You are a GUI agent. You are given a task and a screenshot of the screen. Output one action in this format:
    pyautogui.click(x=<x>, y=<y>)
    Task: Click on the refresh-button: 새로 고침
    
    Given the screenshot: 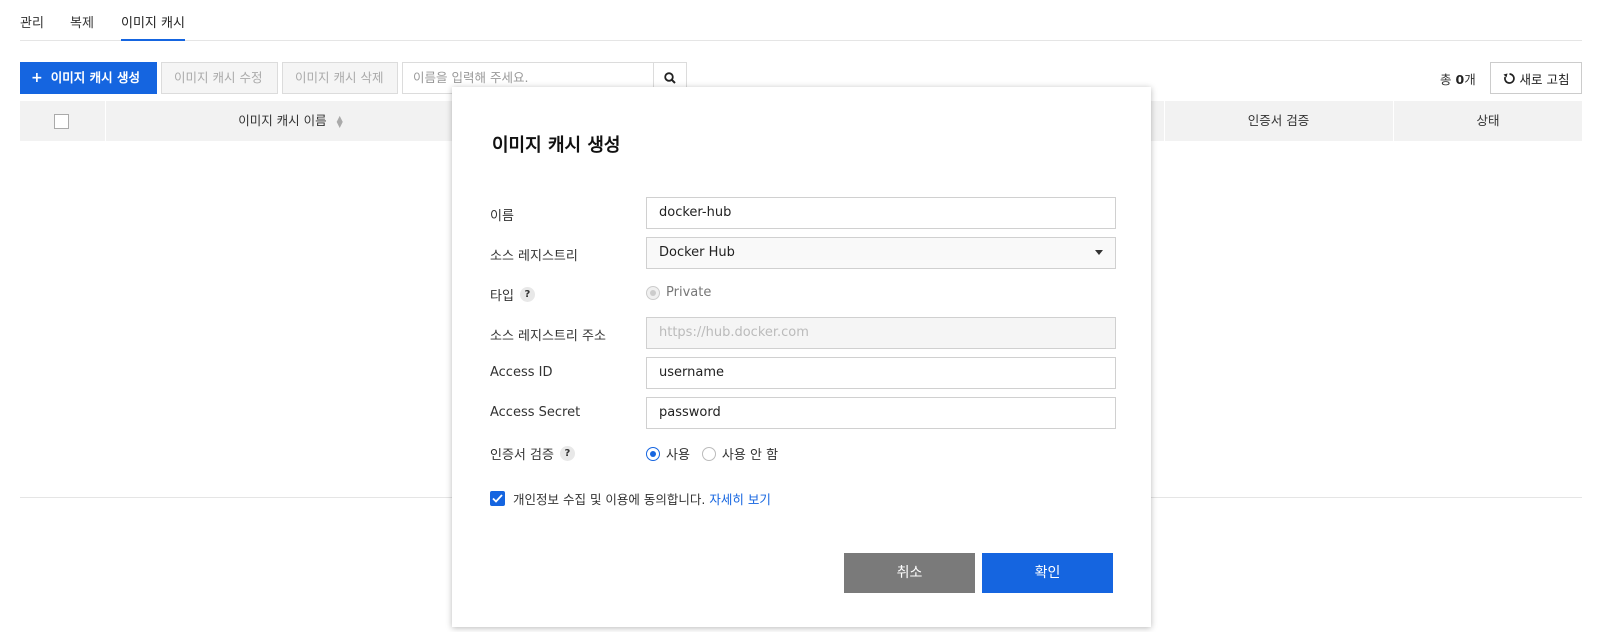 What is the action you would take?
    pyautogui.click(x=1536, y=78)
    